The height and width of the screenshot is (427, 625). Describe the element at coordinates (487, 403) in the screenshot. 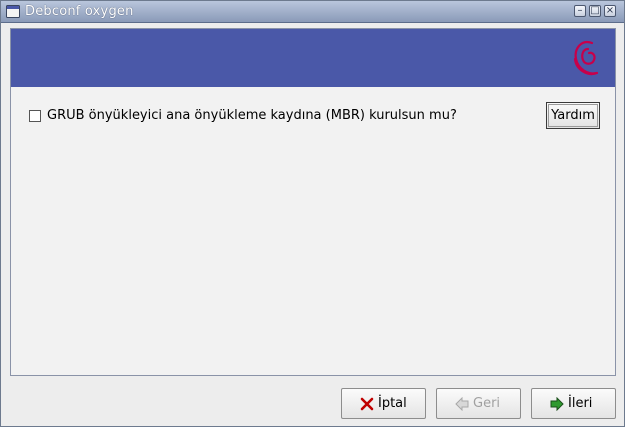

I see `back-button-label: Geri` at that location.